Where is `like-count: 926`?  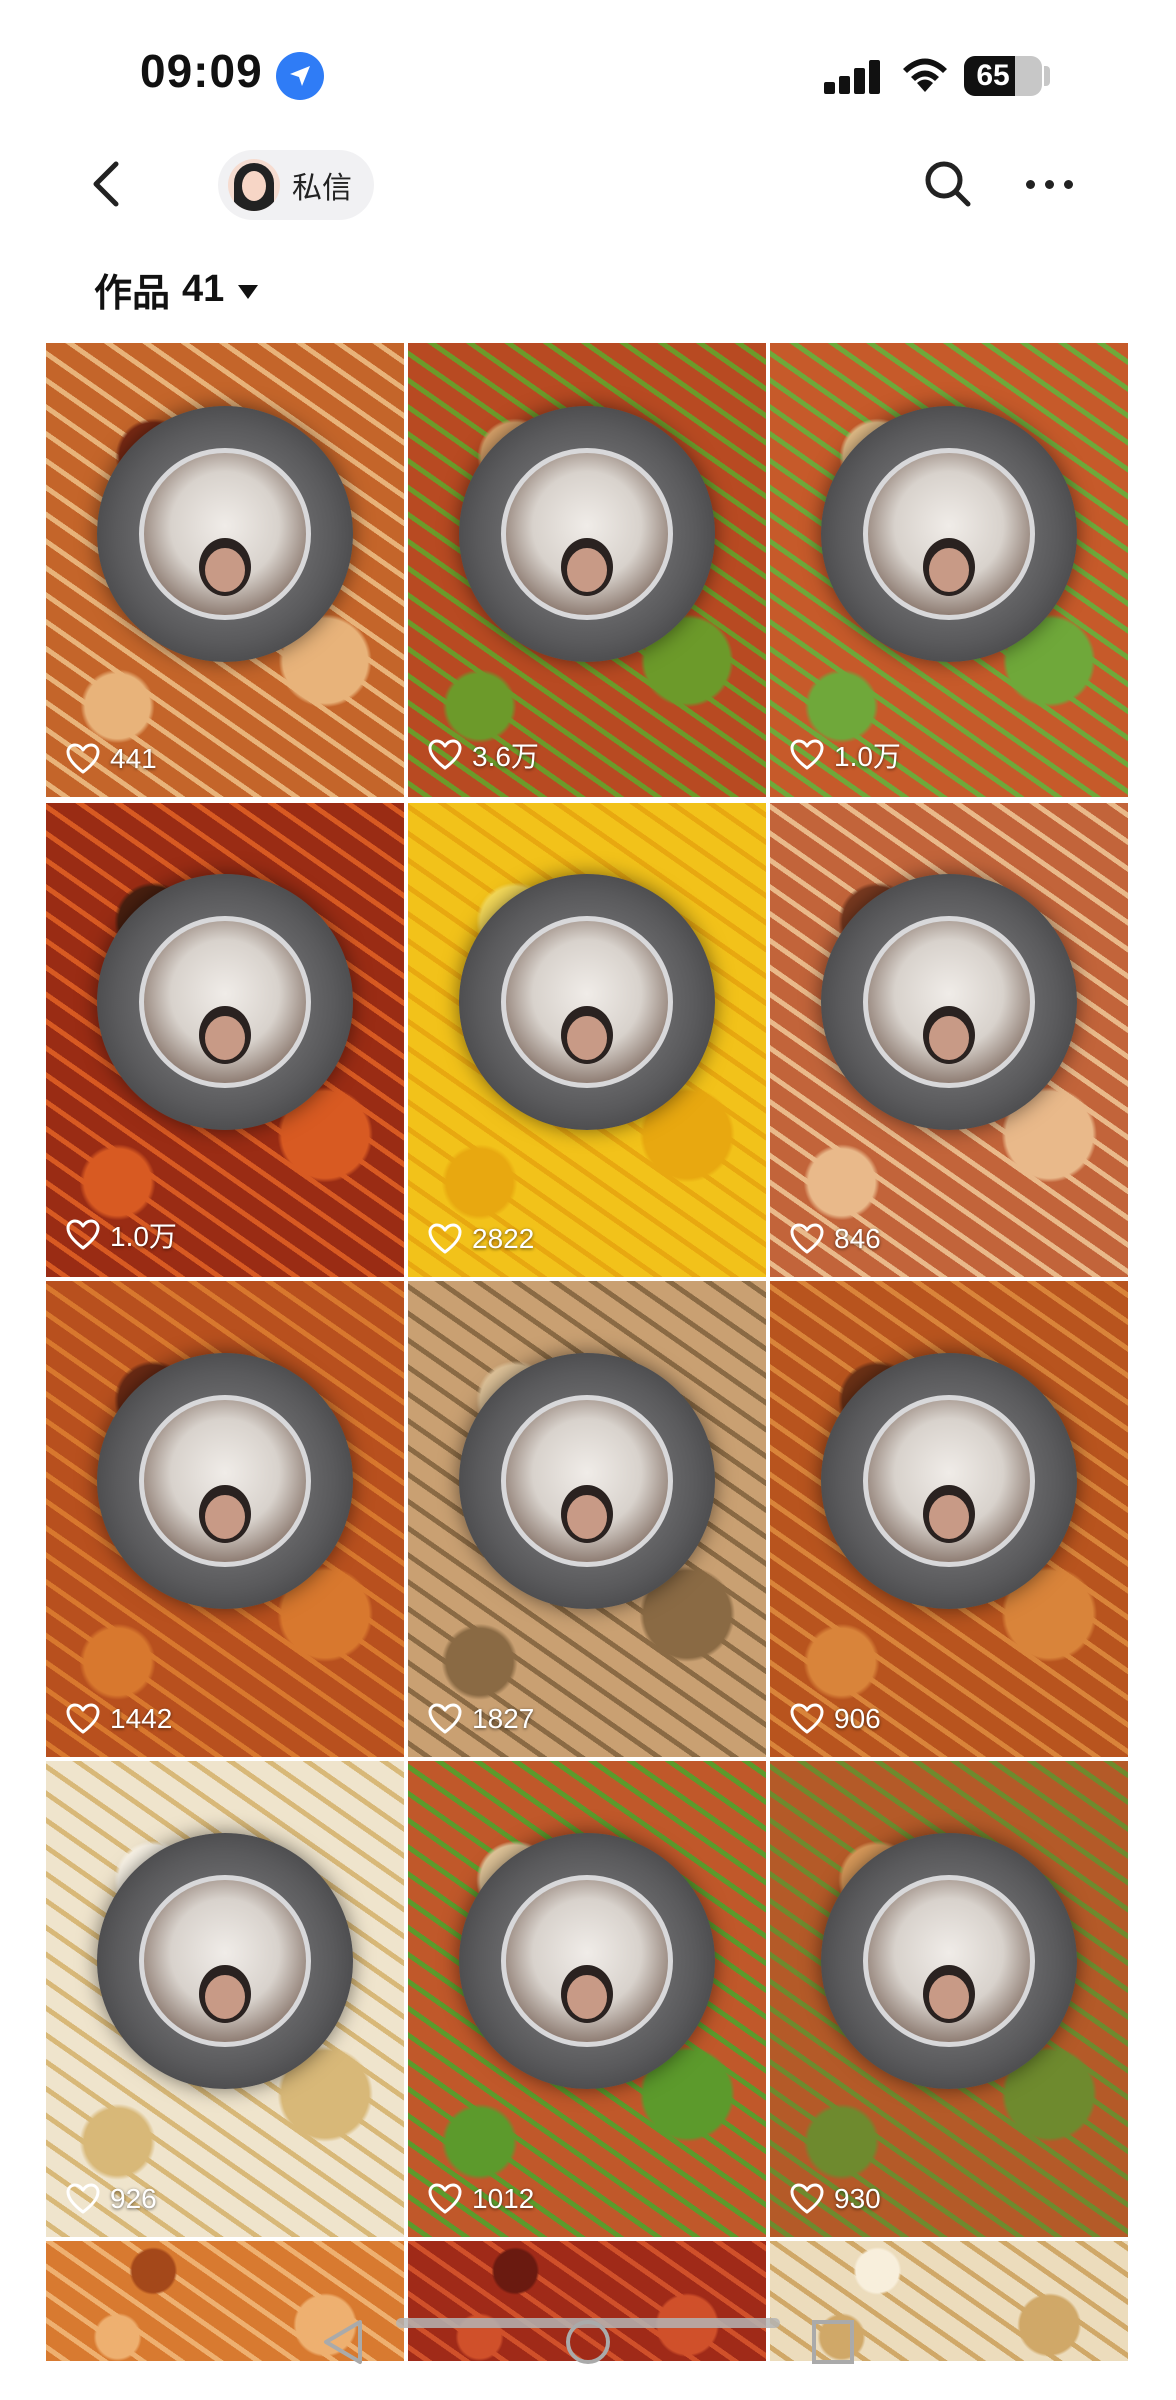 like-count: 926 is located at coordinates (111, 2199).